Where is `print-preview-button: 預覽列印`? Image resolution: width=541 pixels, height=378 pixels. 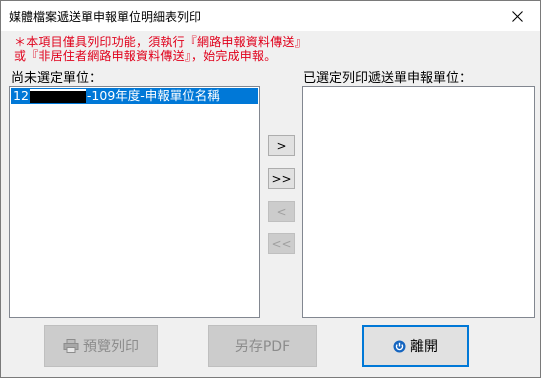
print-preview-button: 預覽列印 is located at coordinates (101, 346).